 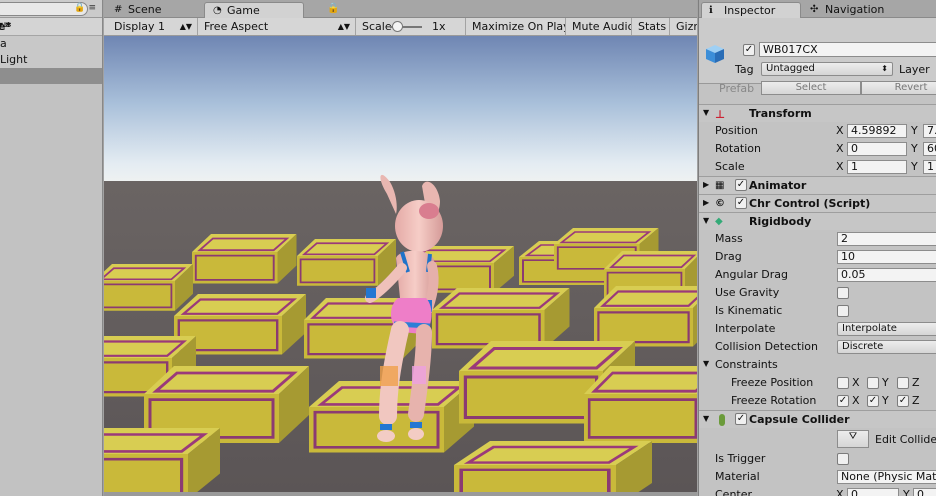 What do you see at coordinates (855, 9) in the screenshot?
I see `tab-navigation-label: Navigation` at bounding box center [855, 9].